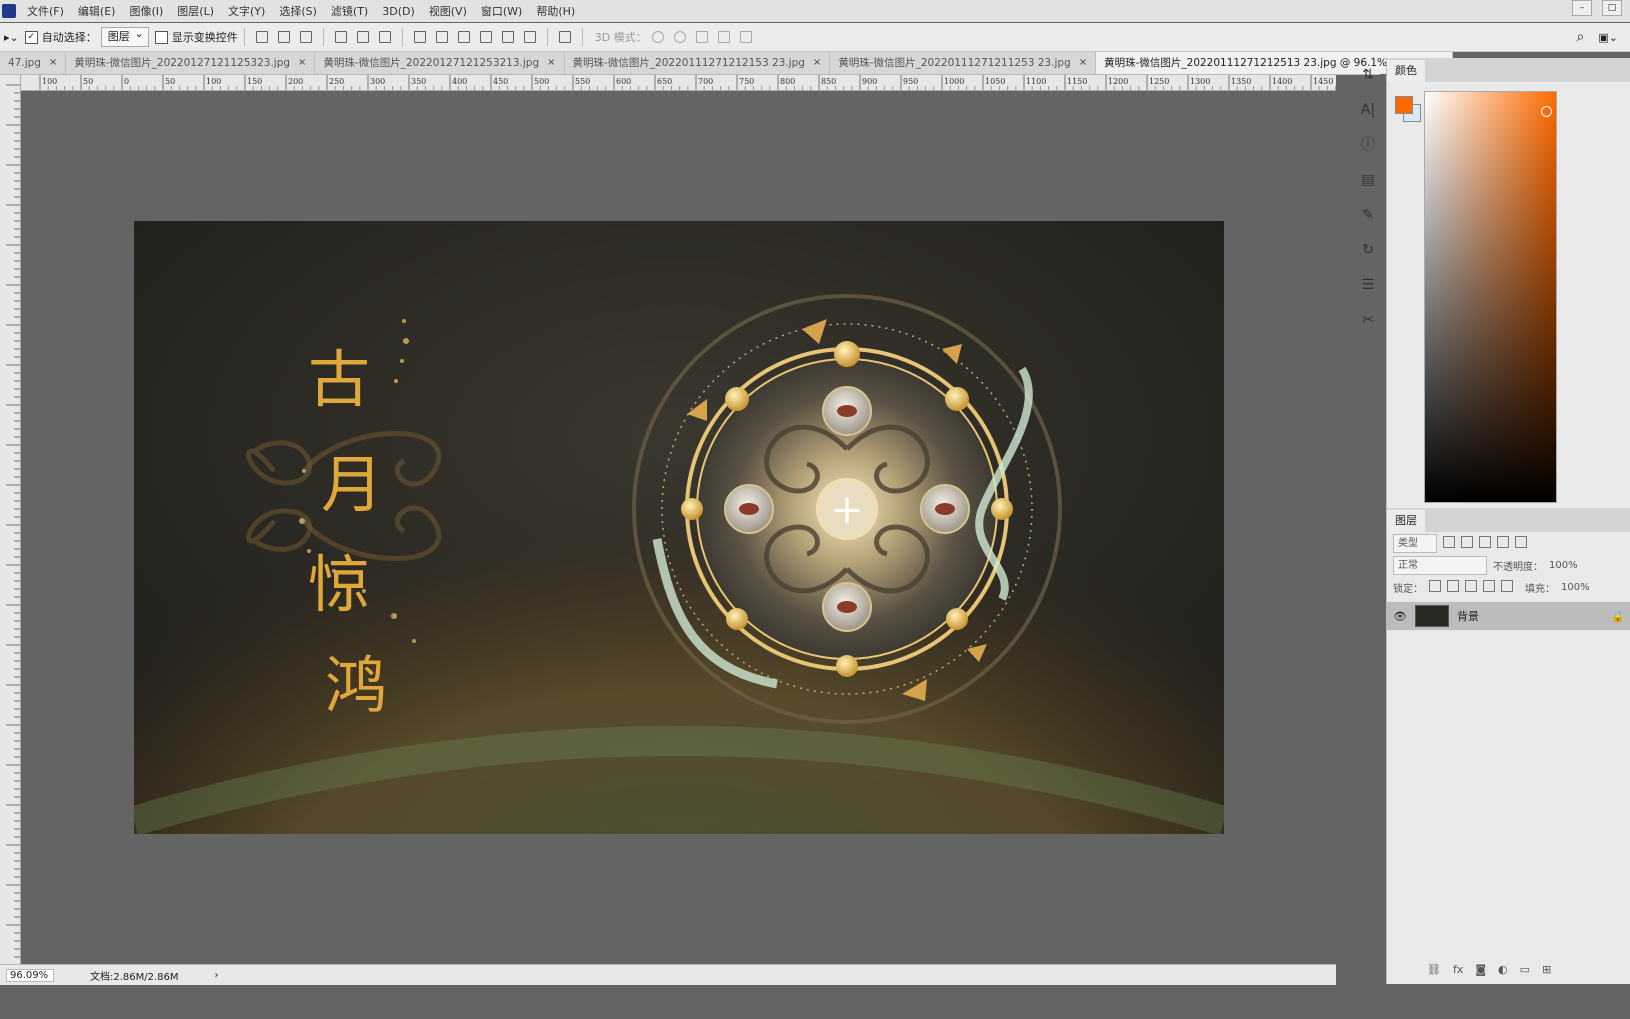 The width and height of the screenshot is (1630, 1019). What do you see at coordinates (1368, 75) in the screenshot?
I see `history-icon: ⇅` at bounding box center [1368, 75].